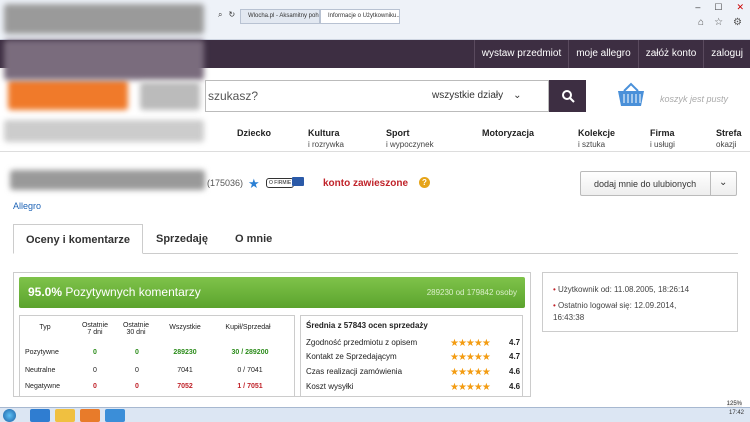  I want to click on maximize-icon: ☐, so click(718, 7).